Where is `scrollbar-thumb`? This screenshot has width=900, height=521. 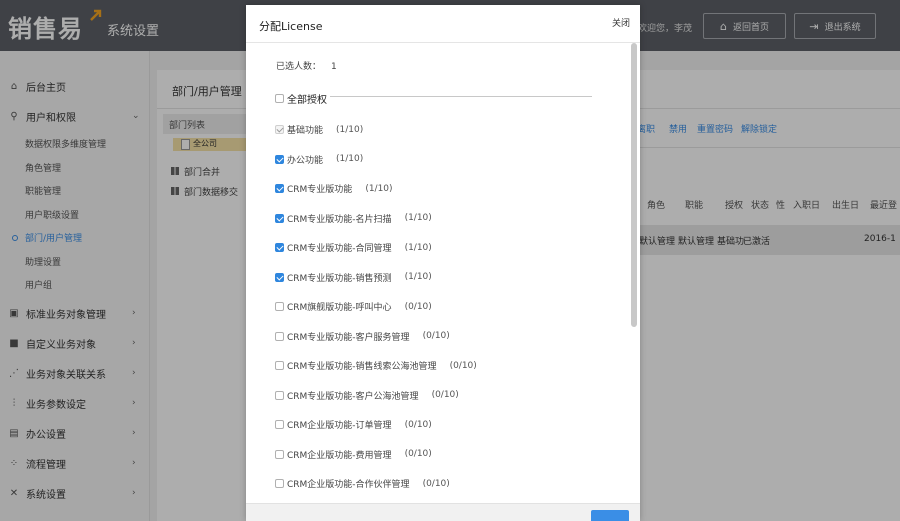
scrollbar-thumb is located at coordinates (634, 185).